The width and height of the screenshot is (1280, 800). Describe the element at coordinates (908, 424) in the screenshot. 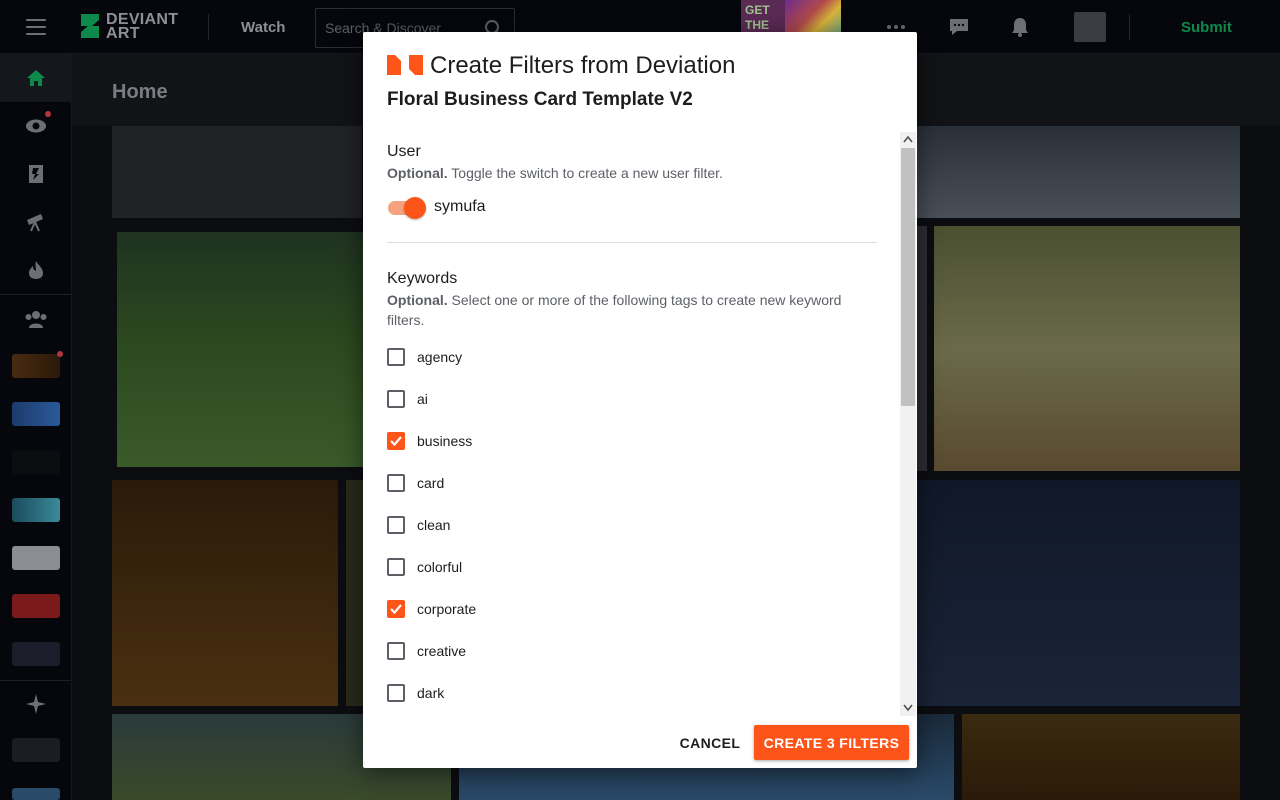

I see `dialog-scrollbar` at that location.